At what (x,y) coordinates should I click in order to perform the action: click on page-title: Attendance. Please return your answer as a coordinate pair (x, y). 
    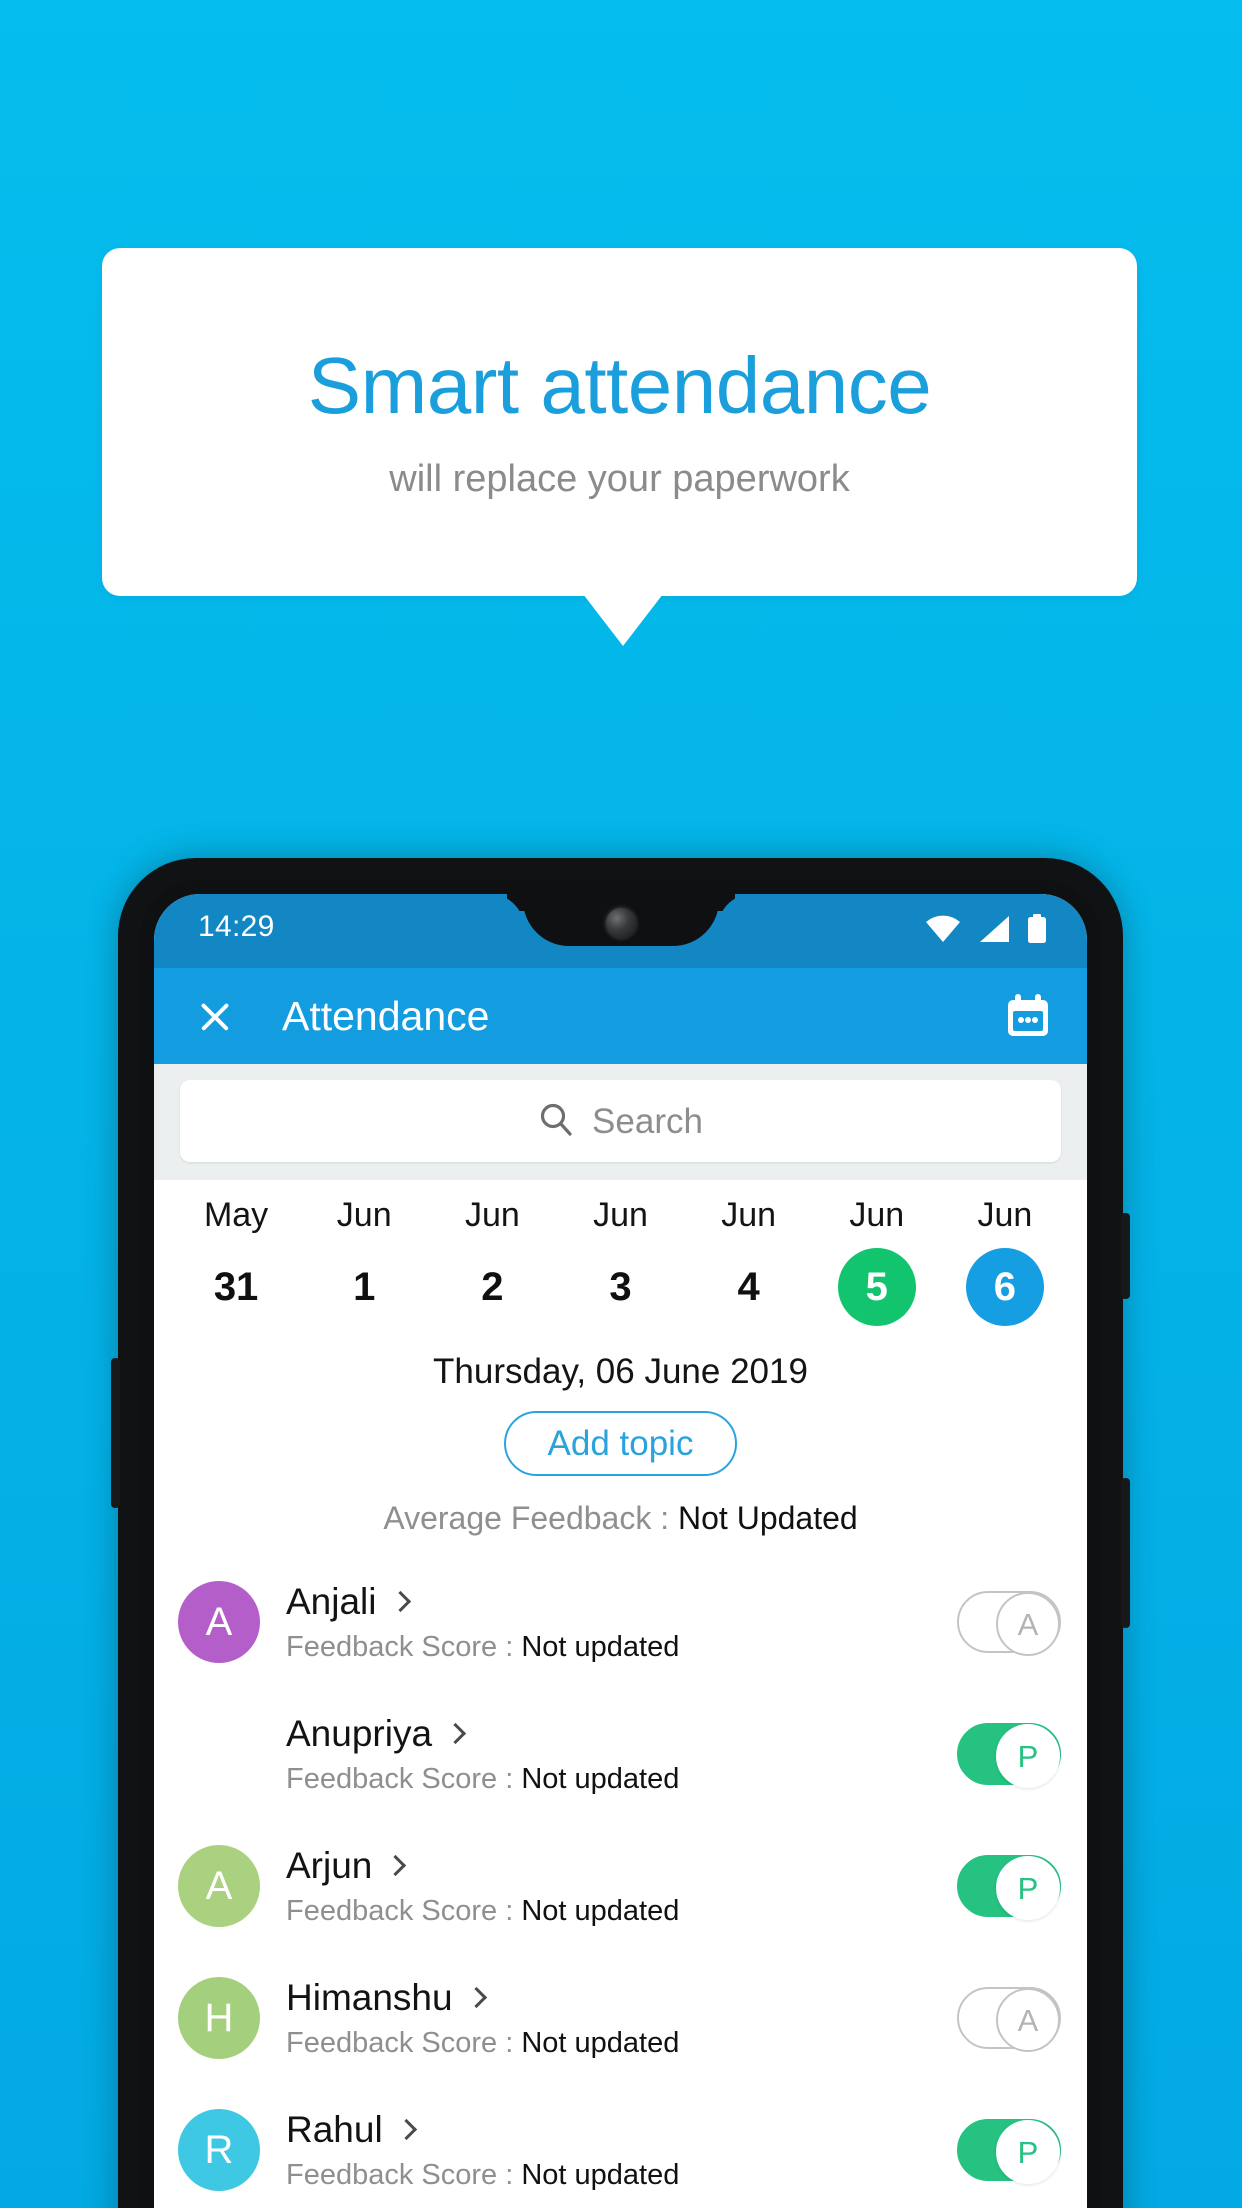
    Looking at the image, I should click on (386, 1015).